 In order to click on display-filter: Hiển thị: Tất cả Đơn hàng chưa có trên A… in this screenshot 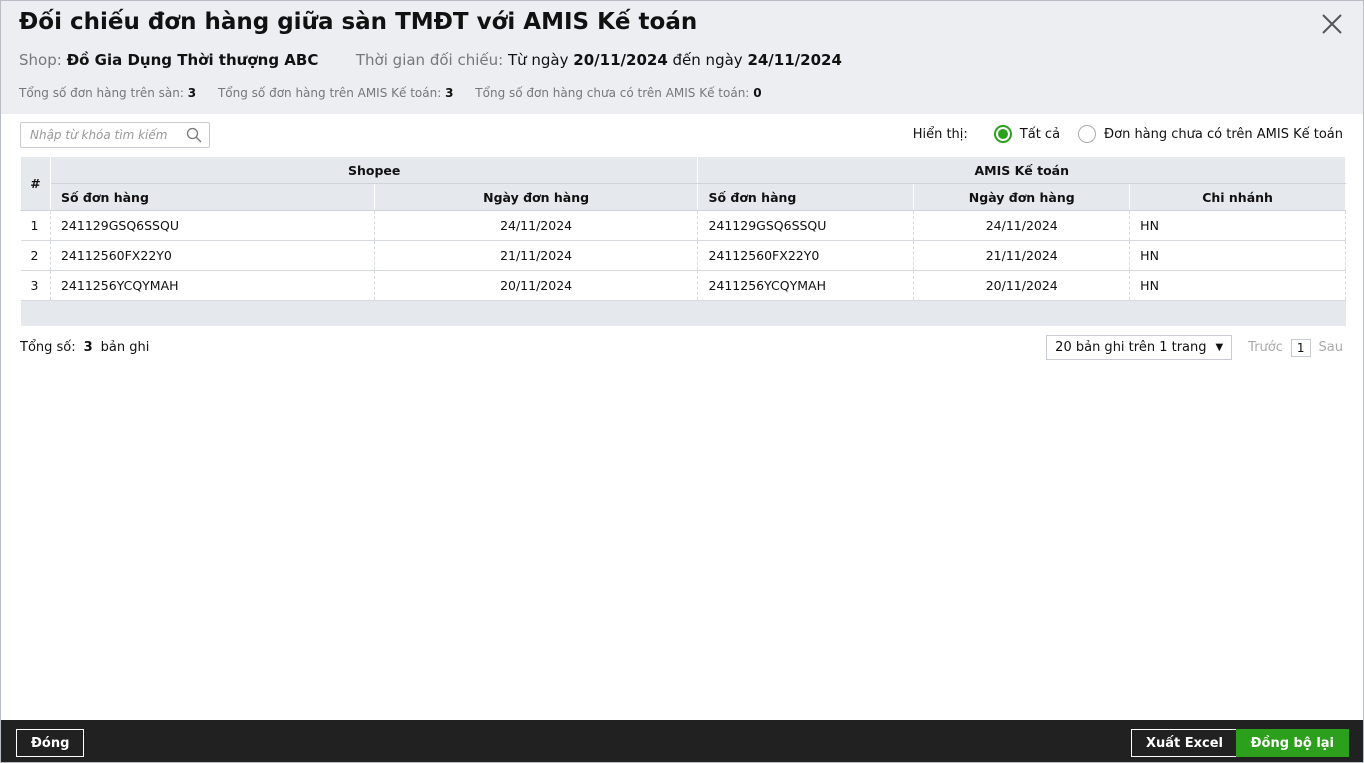, I will do `click(1127, 134)`.